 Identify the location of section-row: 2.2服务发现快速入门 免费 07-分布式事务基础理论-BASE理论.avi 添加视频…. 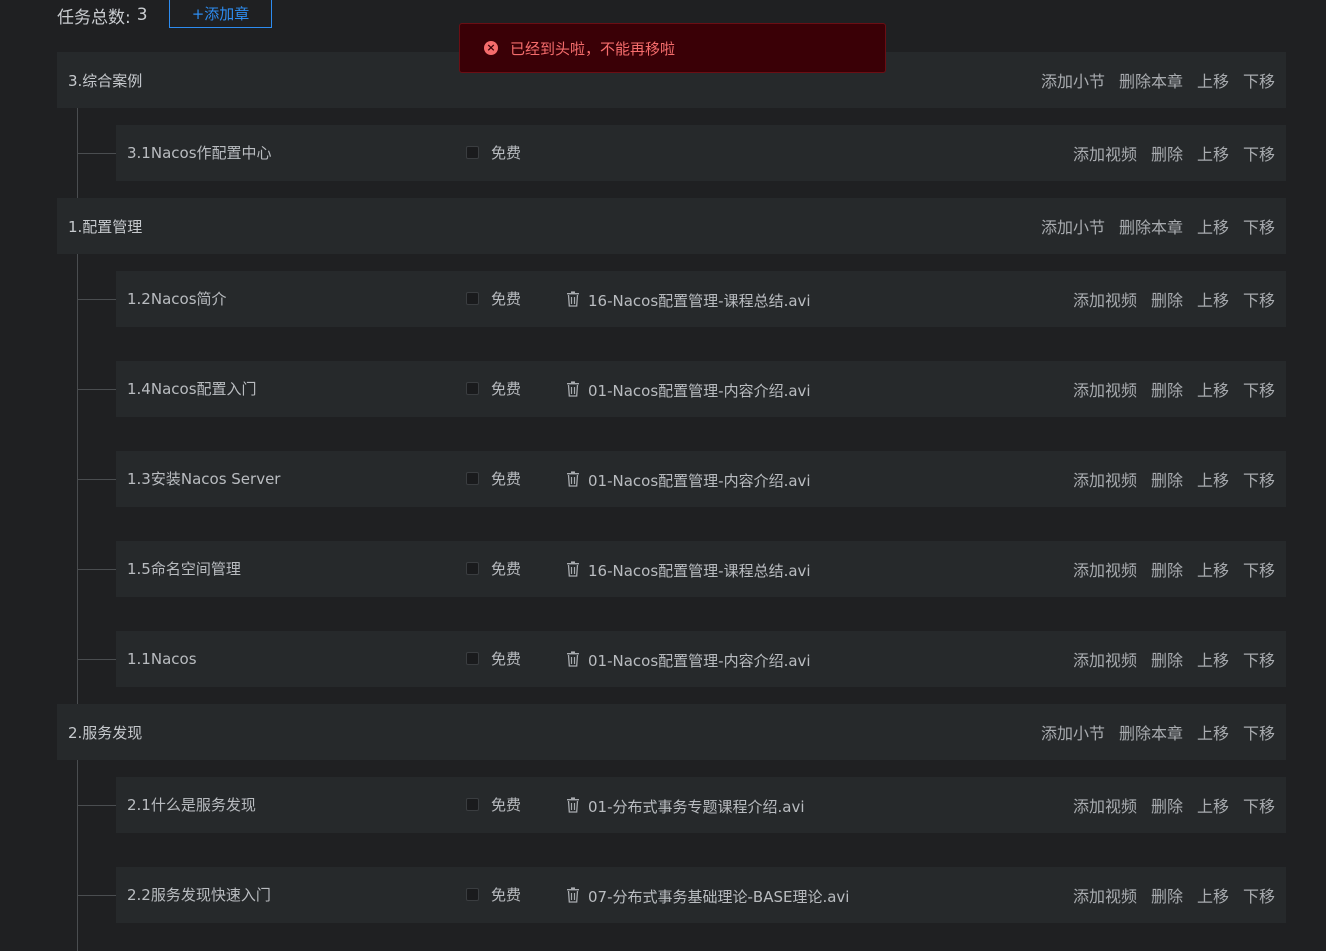
(701, 895).